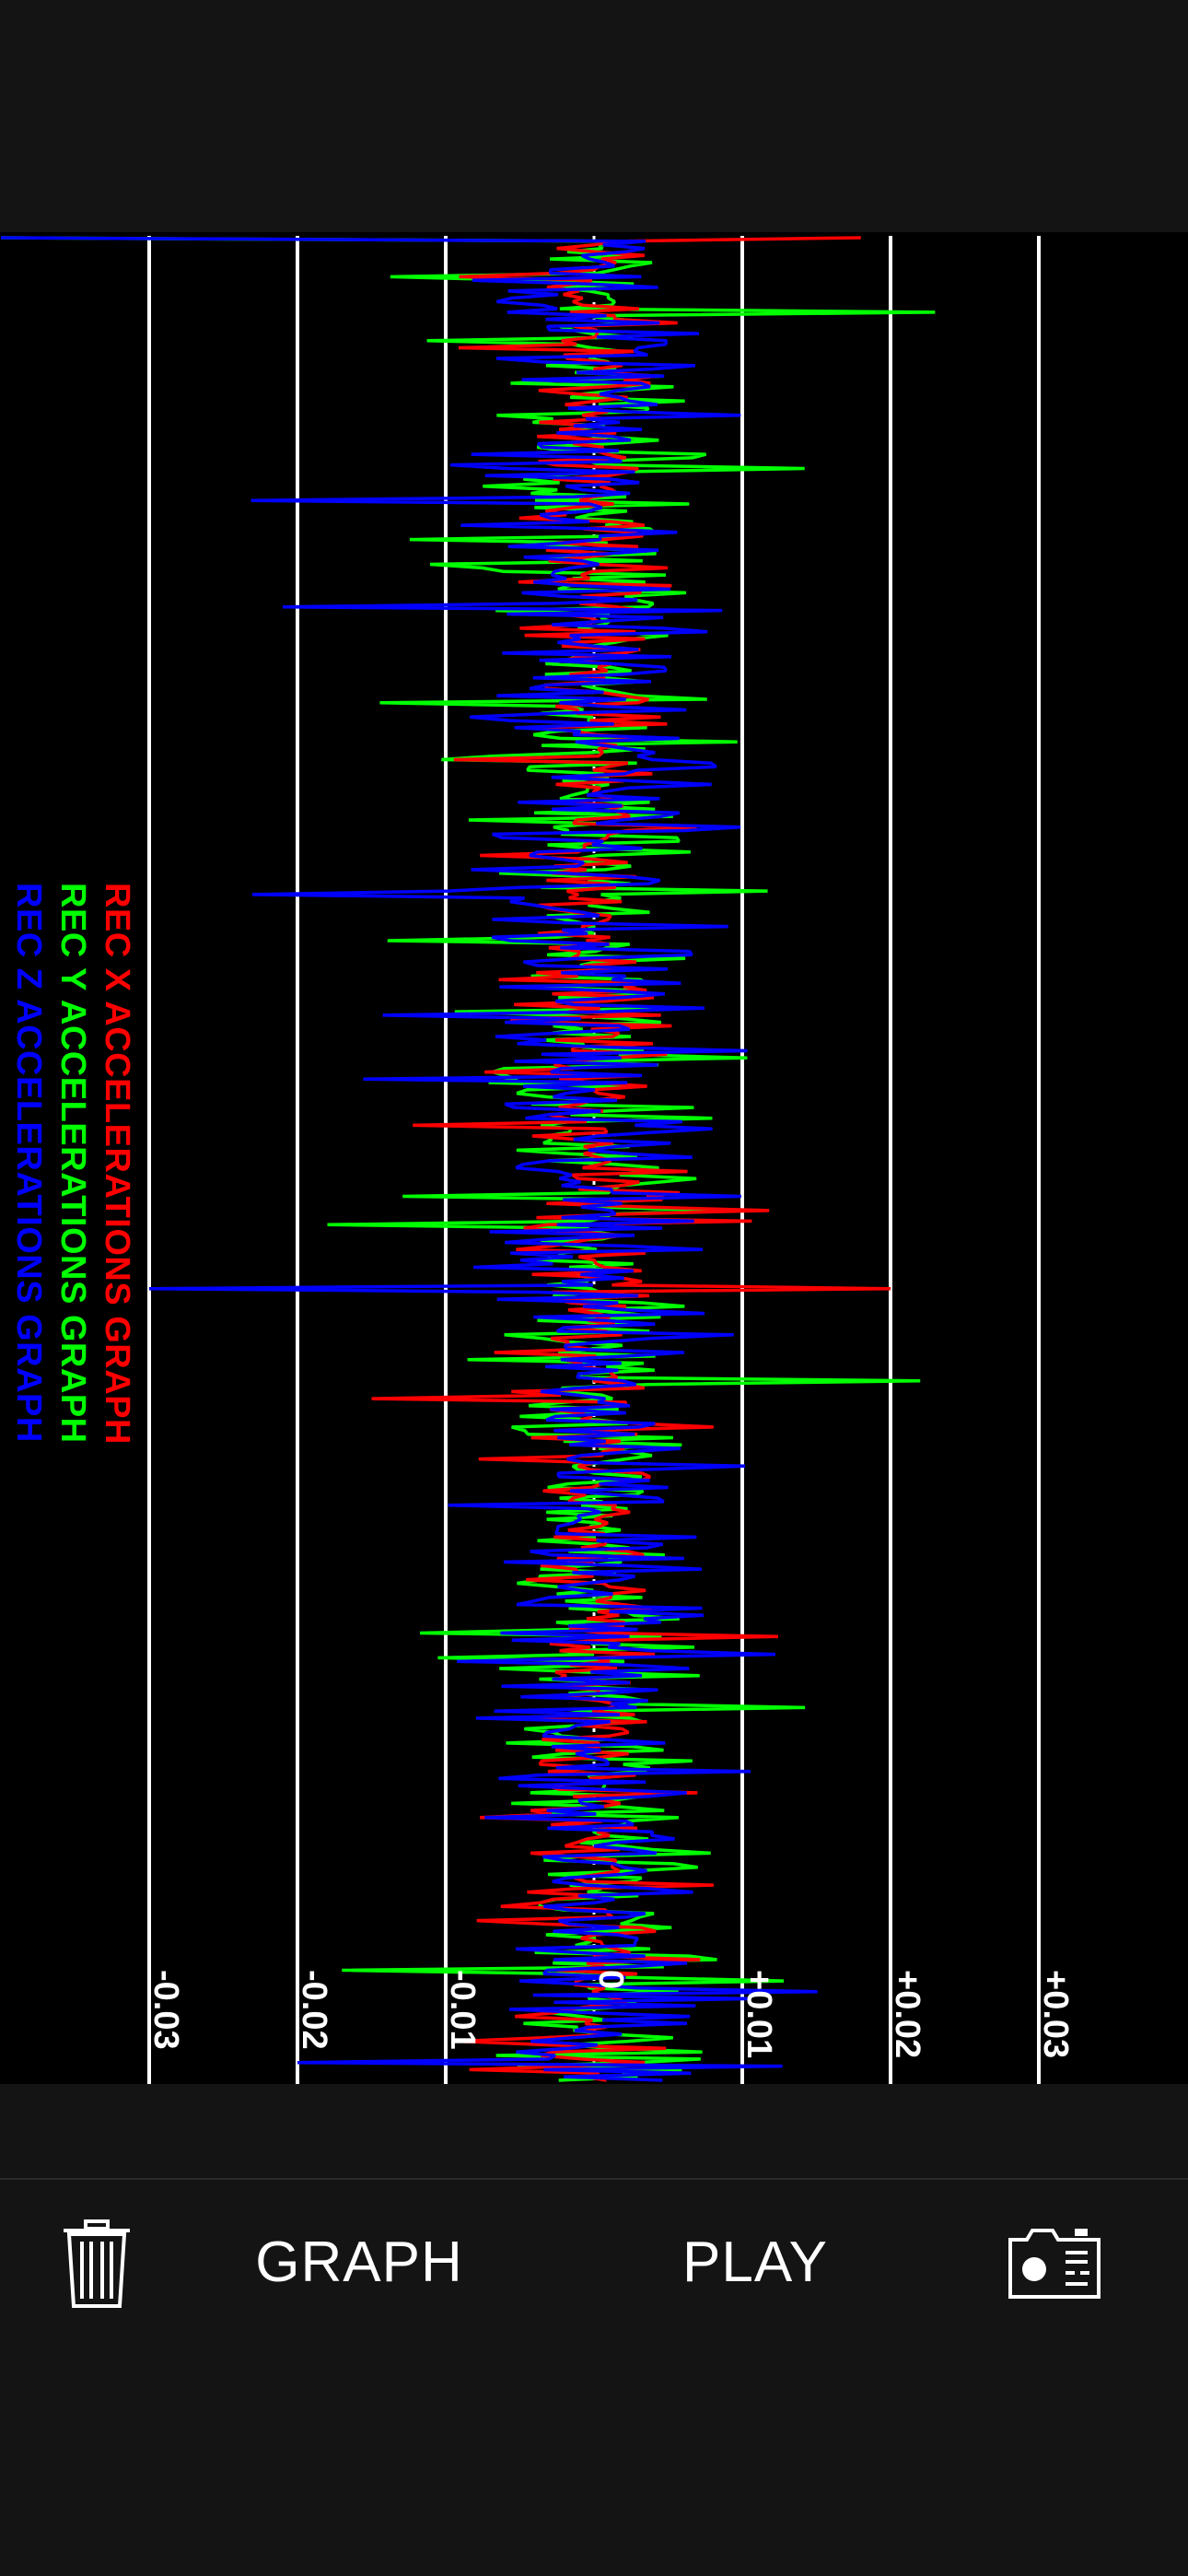 This screenshot has height=2576, width=1188. I want to click on legend-x: REC X ACCELERATIONS GRAPH, so click(117, 1164).